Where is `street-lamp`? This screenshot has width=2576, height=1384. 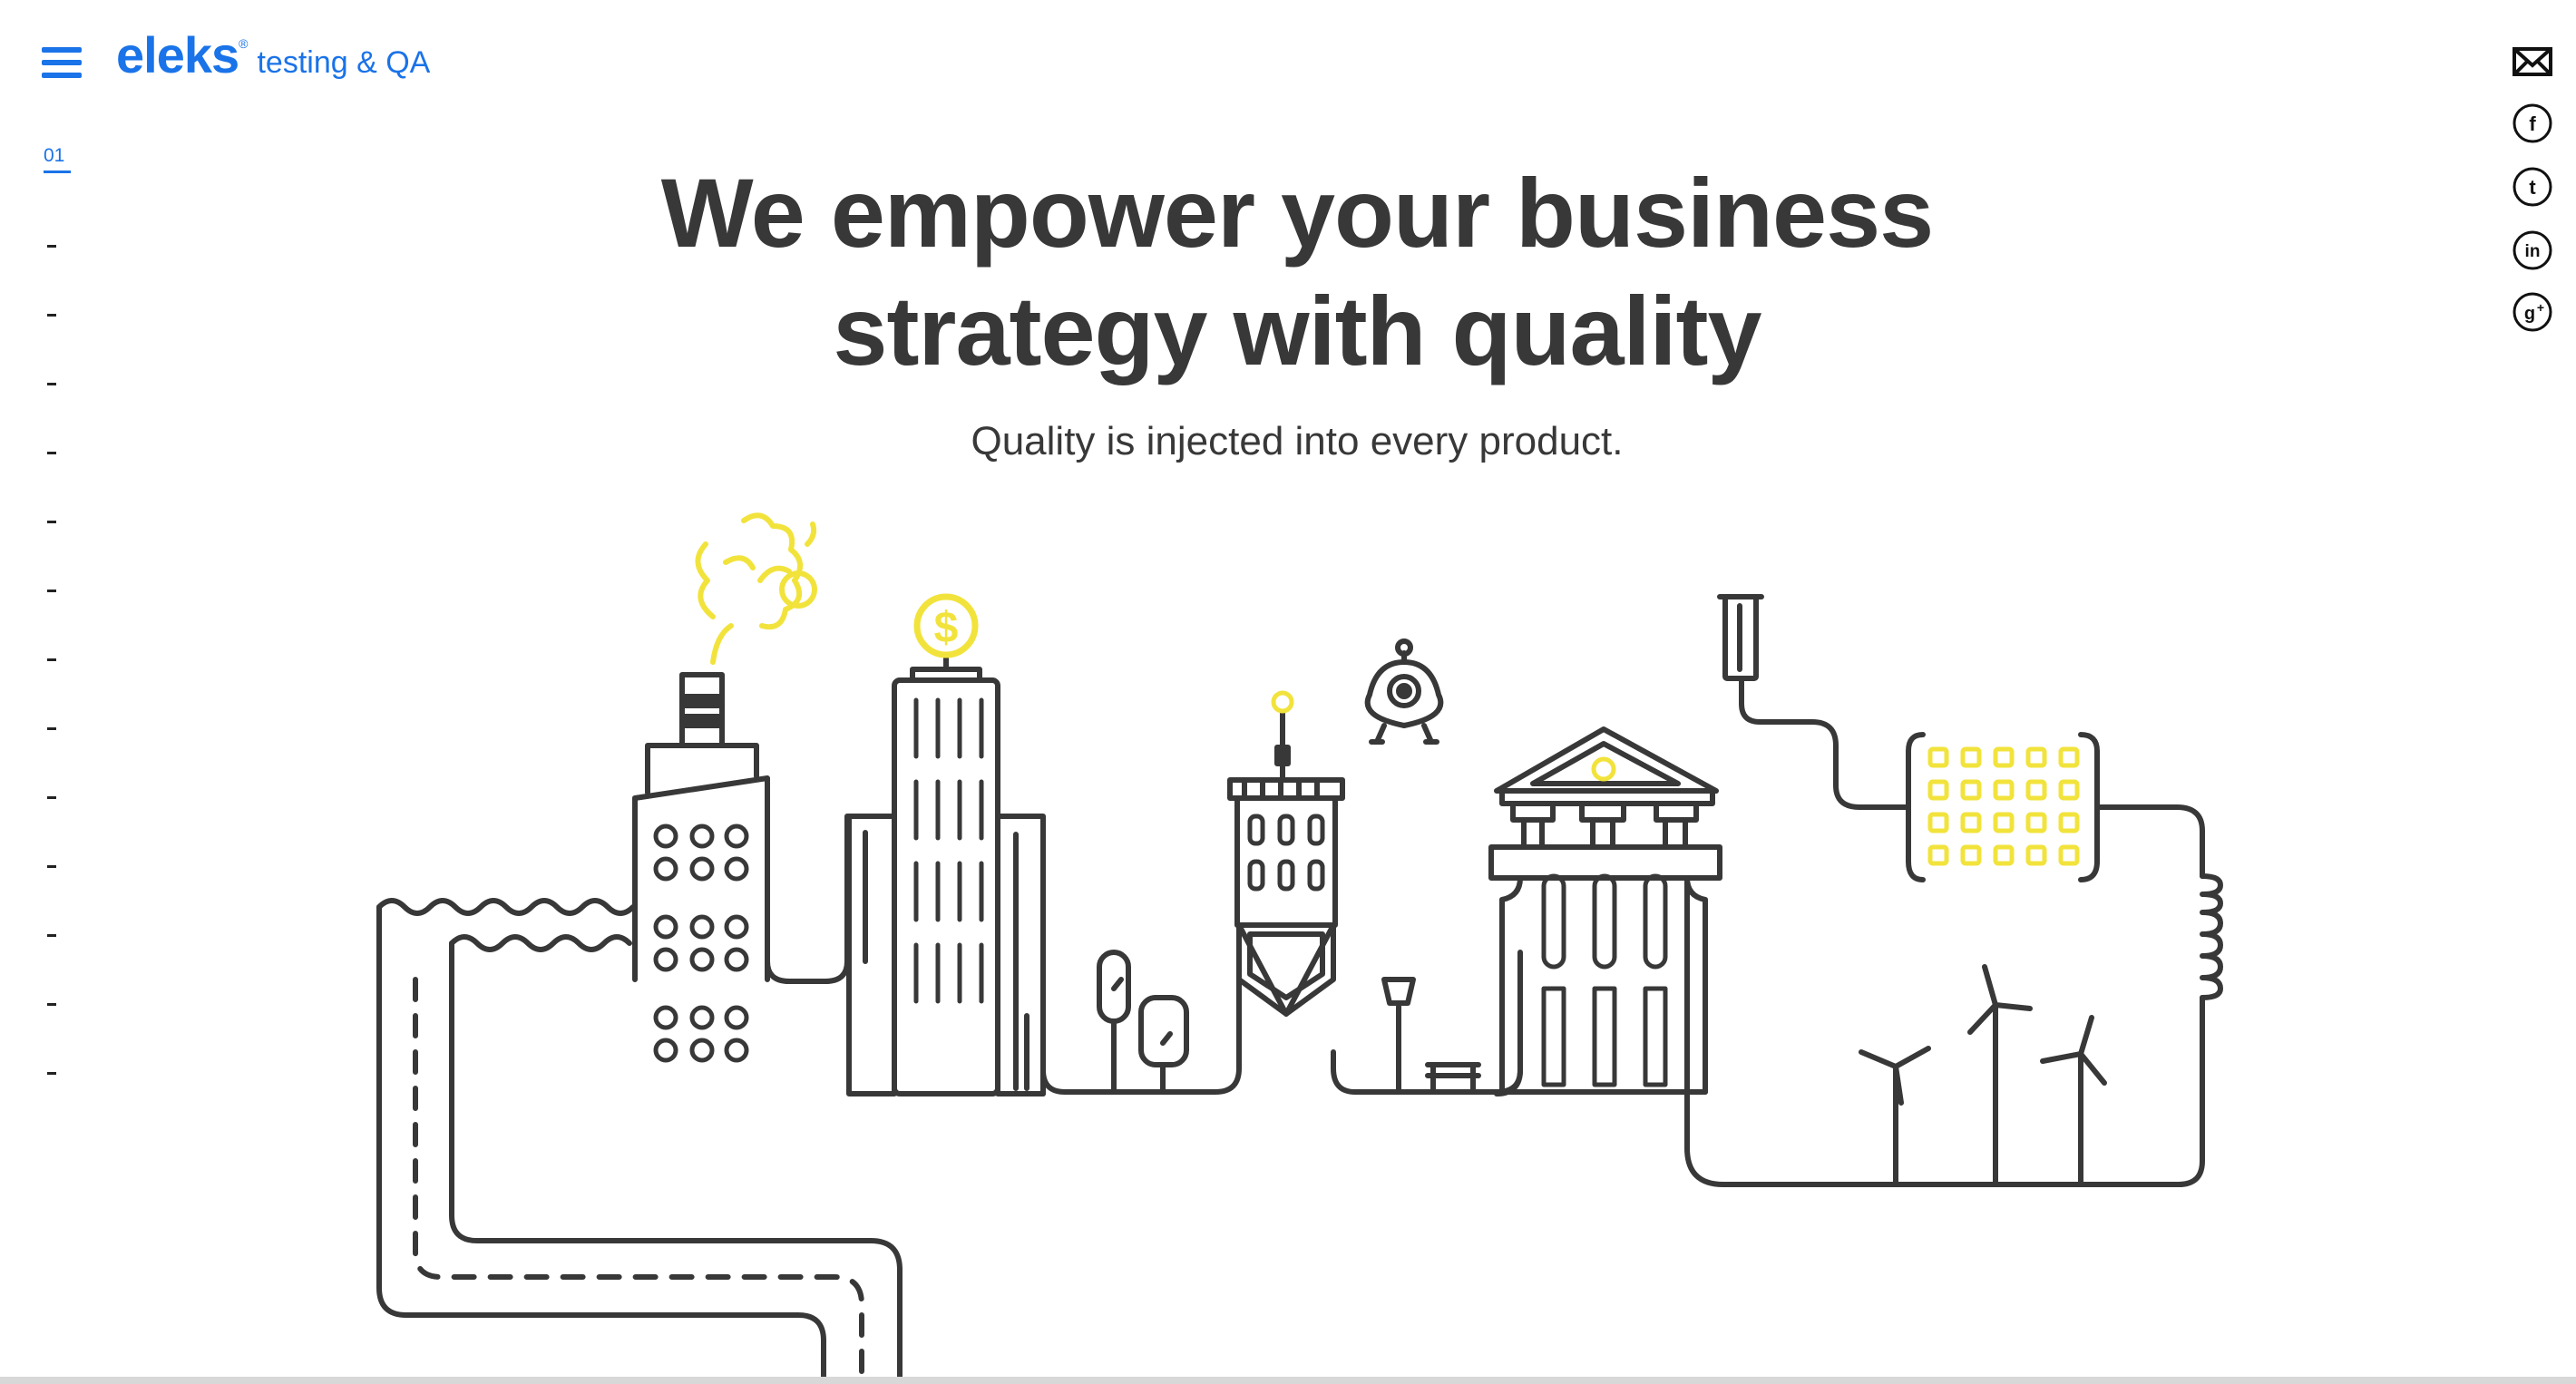
street-lamp is located at coordinates (1427, 1023).